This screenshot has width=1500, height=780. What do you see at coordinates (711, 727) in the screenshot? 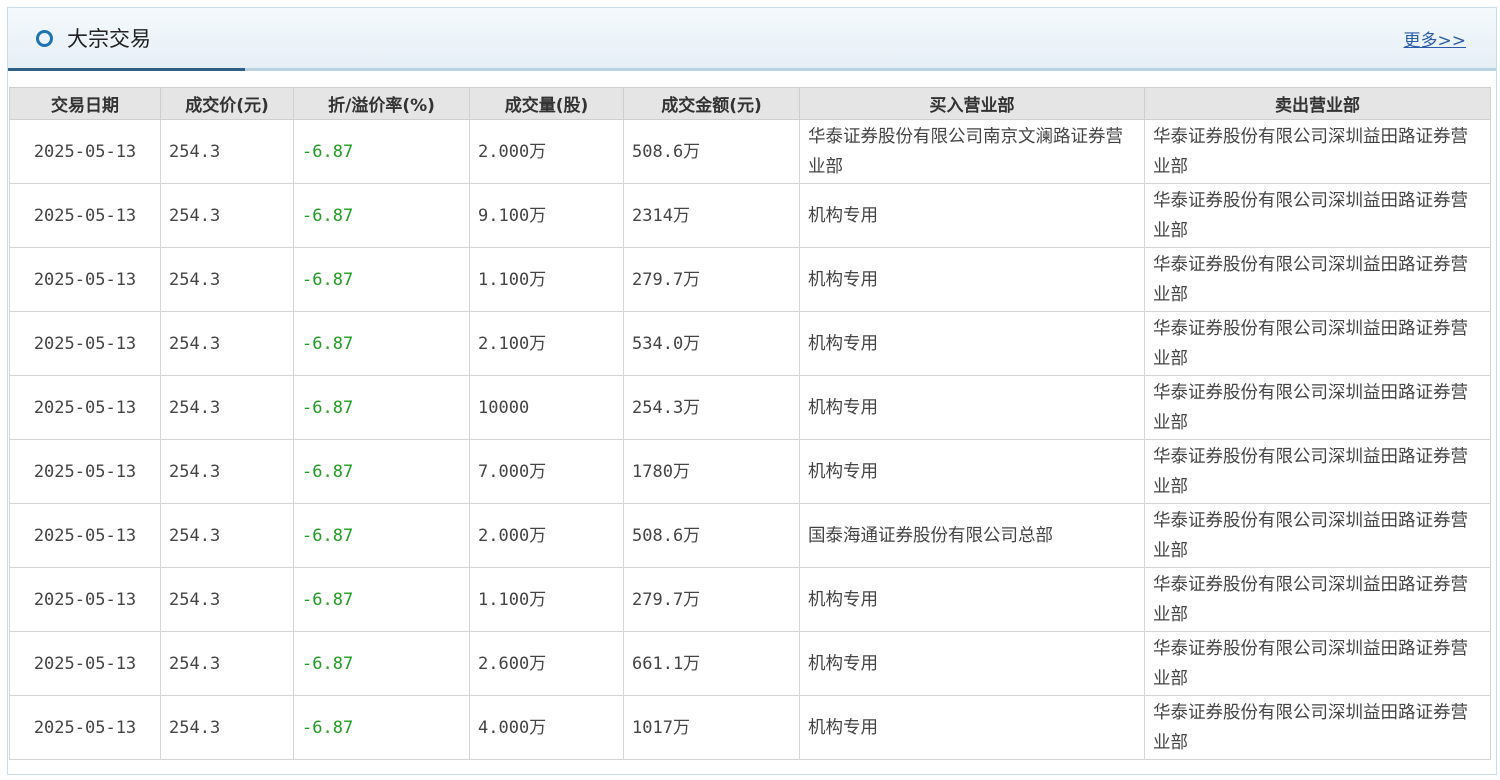
I see `cell-amount: 1017万` at bounding box center [711, 727].